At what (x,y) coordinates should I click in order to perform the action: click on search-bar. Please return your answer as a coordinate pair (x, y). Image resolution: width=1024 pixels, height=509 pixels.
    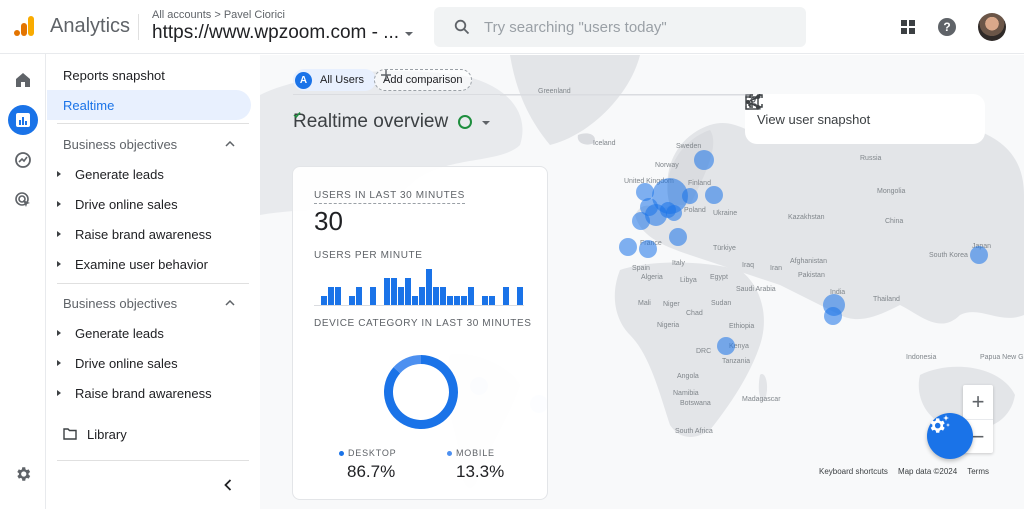
    Looking at the image, I should click on (620, 27).